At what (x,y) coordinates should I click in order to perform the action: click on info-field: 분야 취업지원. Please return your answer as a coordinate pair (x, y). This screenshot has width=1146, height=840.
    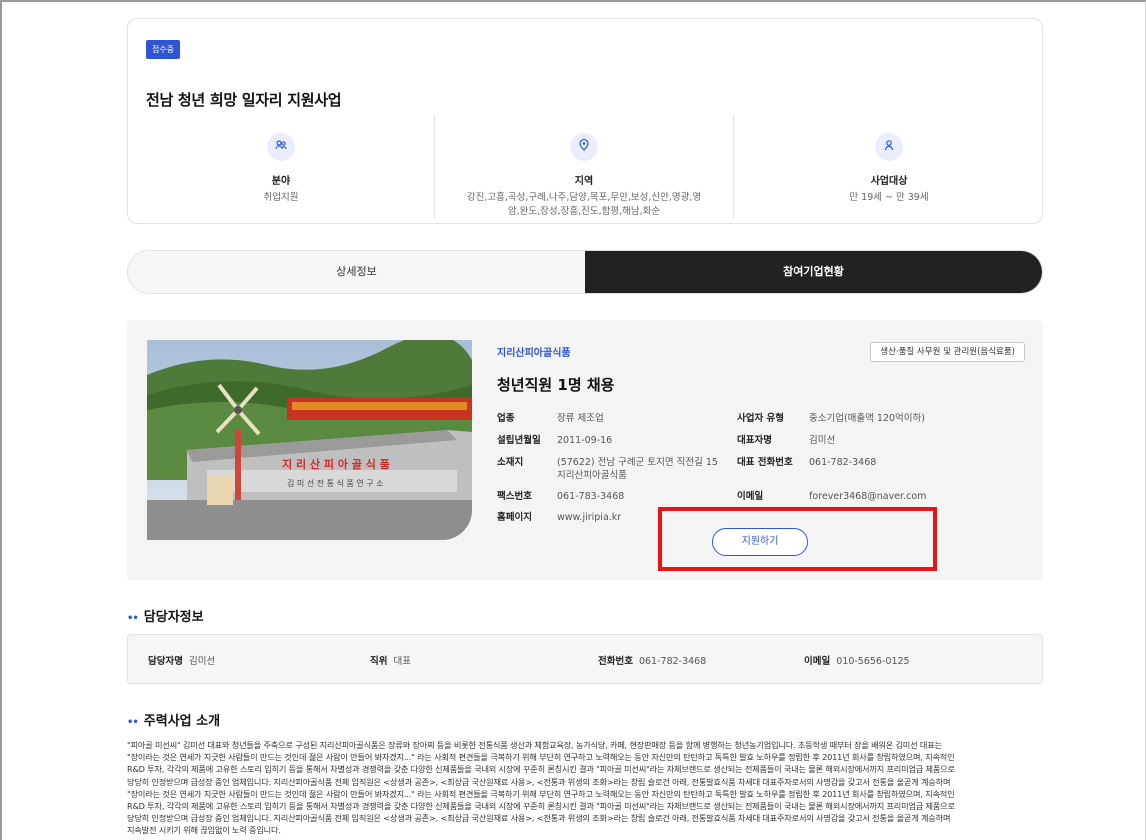
    Looking at the image, I should click on (281, 167).